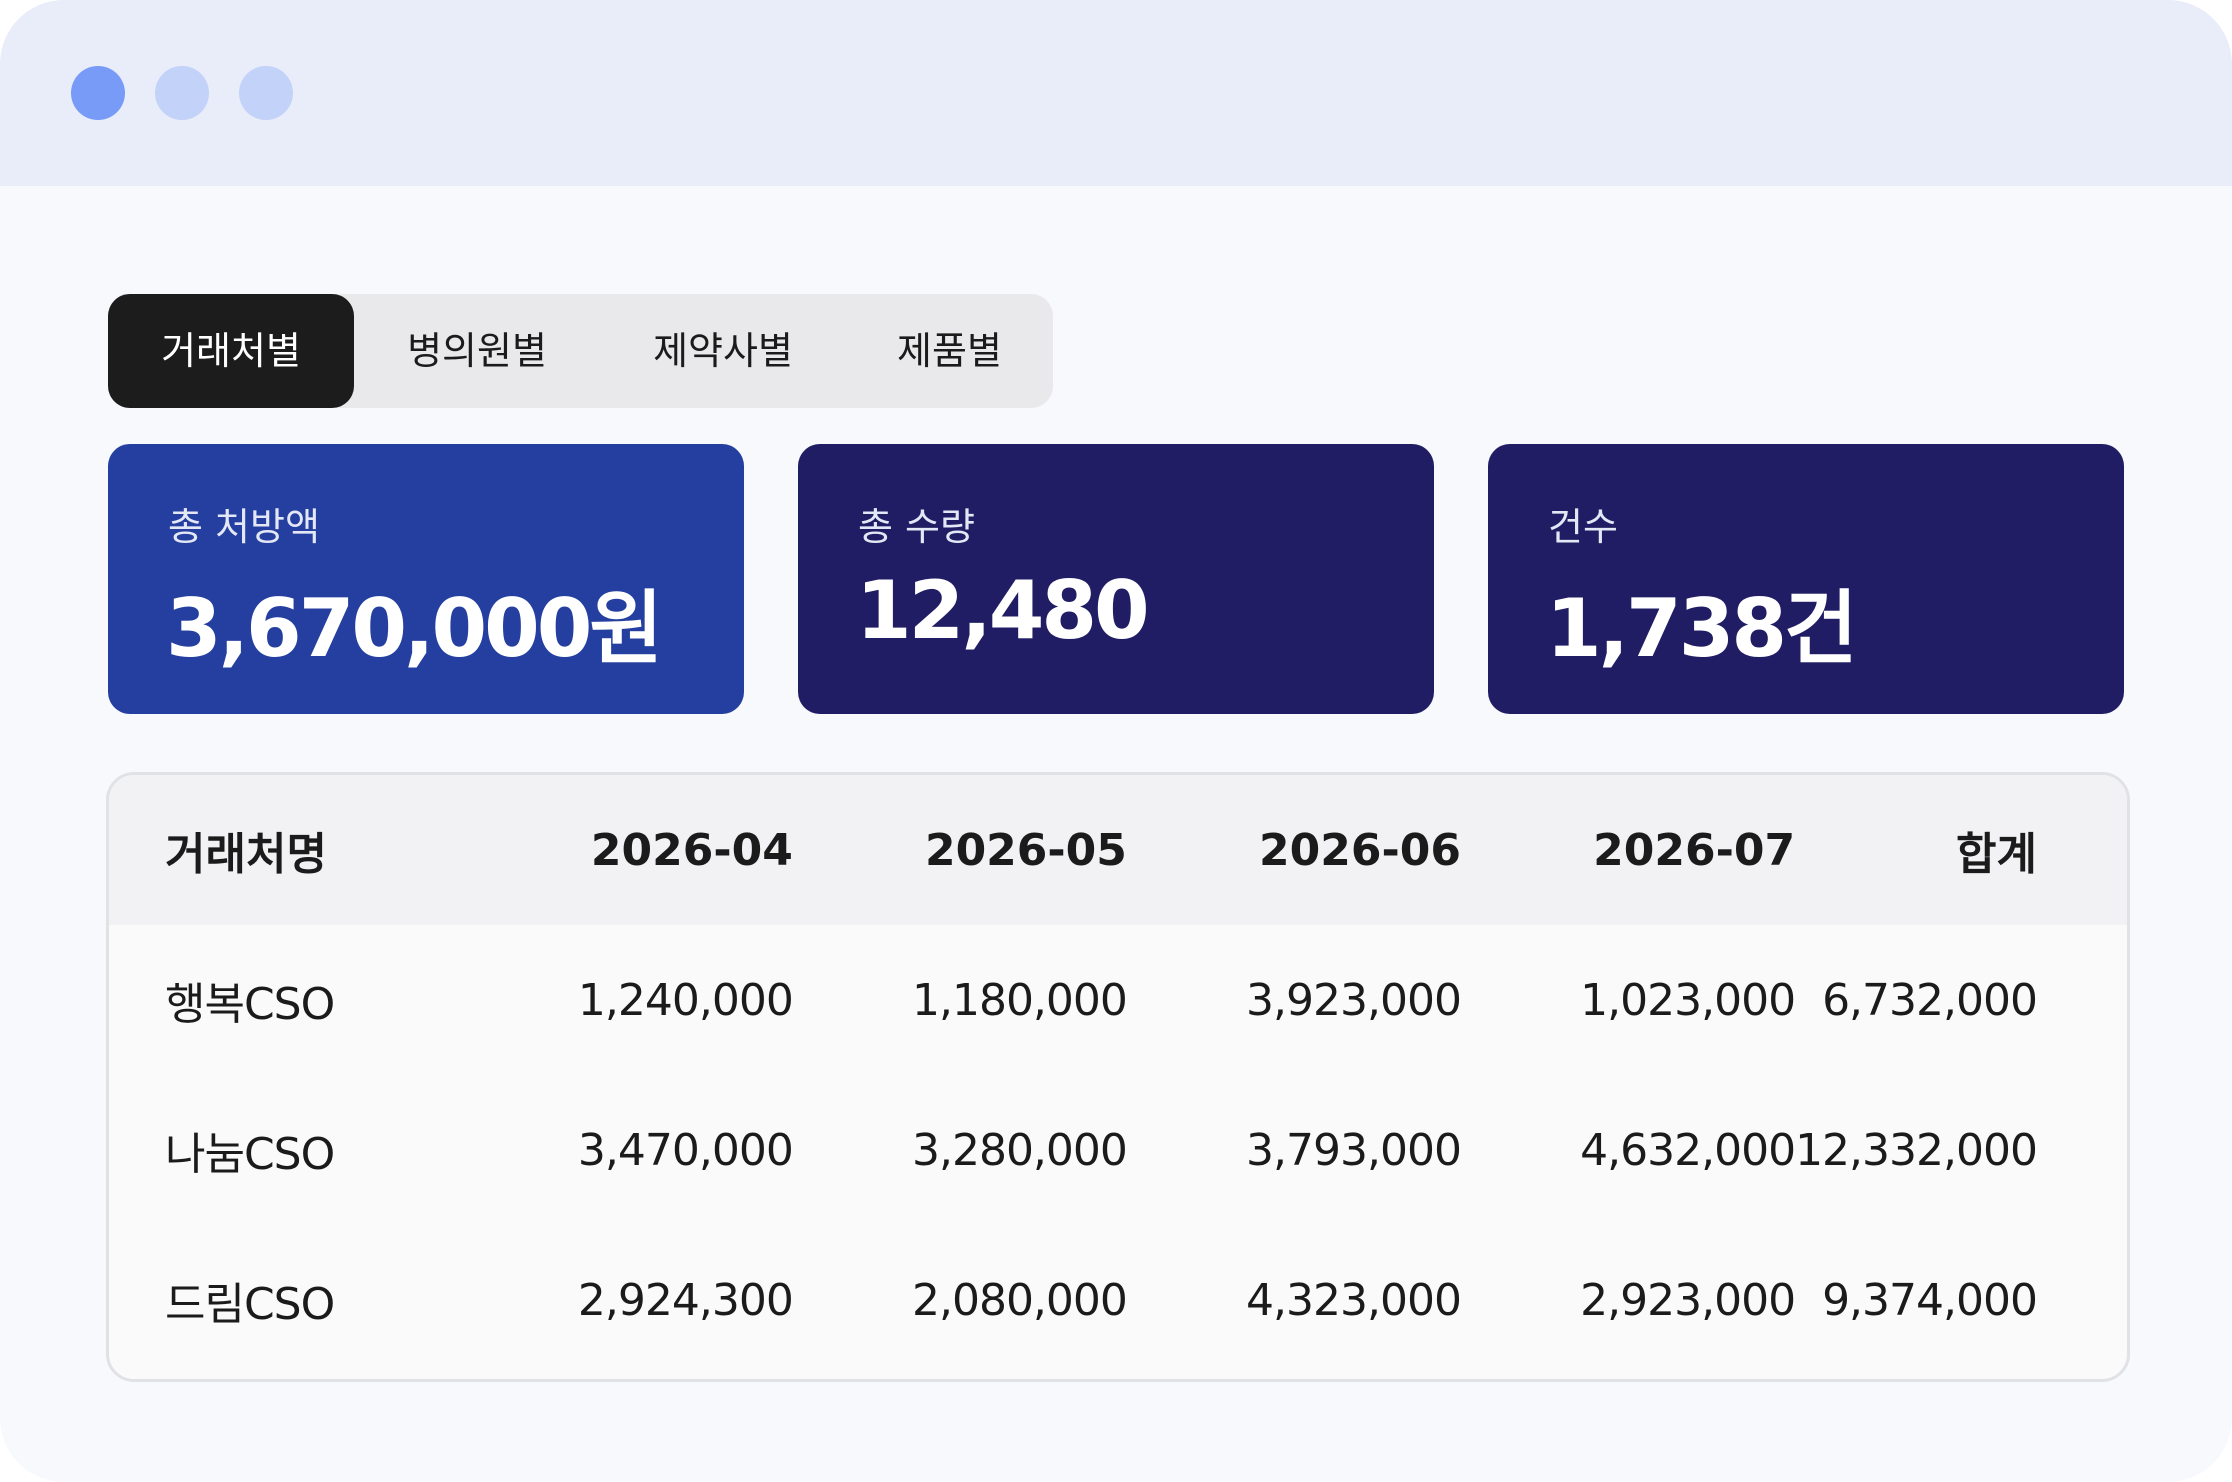 The image size is (2232, 1482). Describe the element at coordinates (477, 351) in the screenshot. I see `tab-by-hospital: 병의원별` at that location.